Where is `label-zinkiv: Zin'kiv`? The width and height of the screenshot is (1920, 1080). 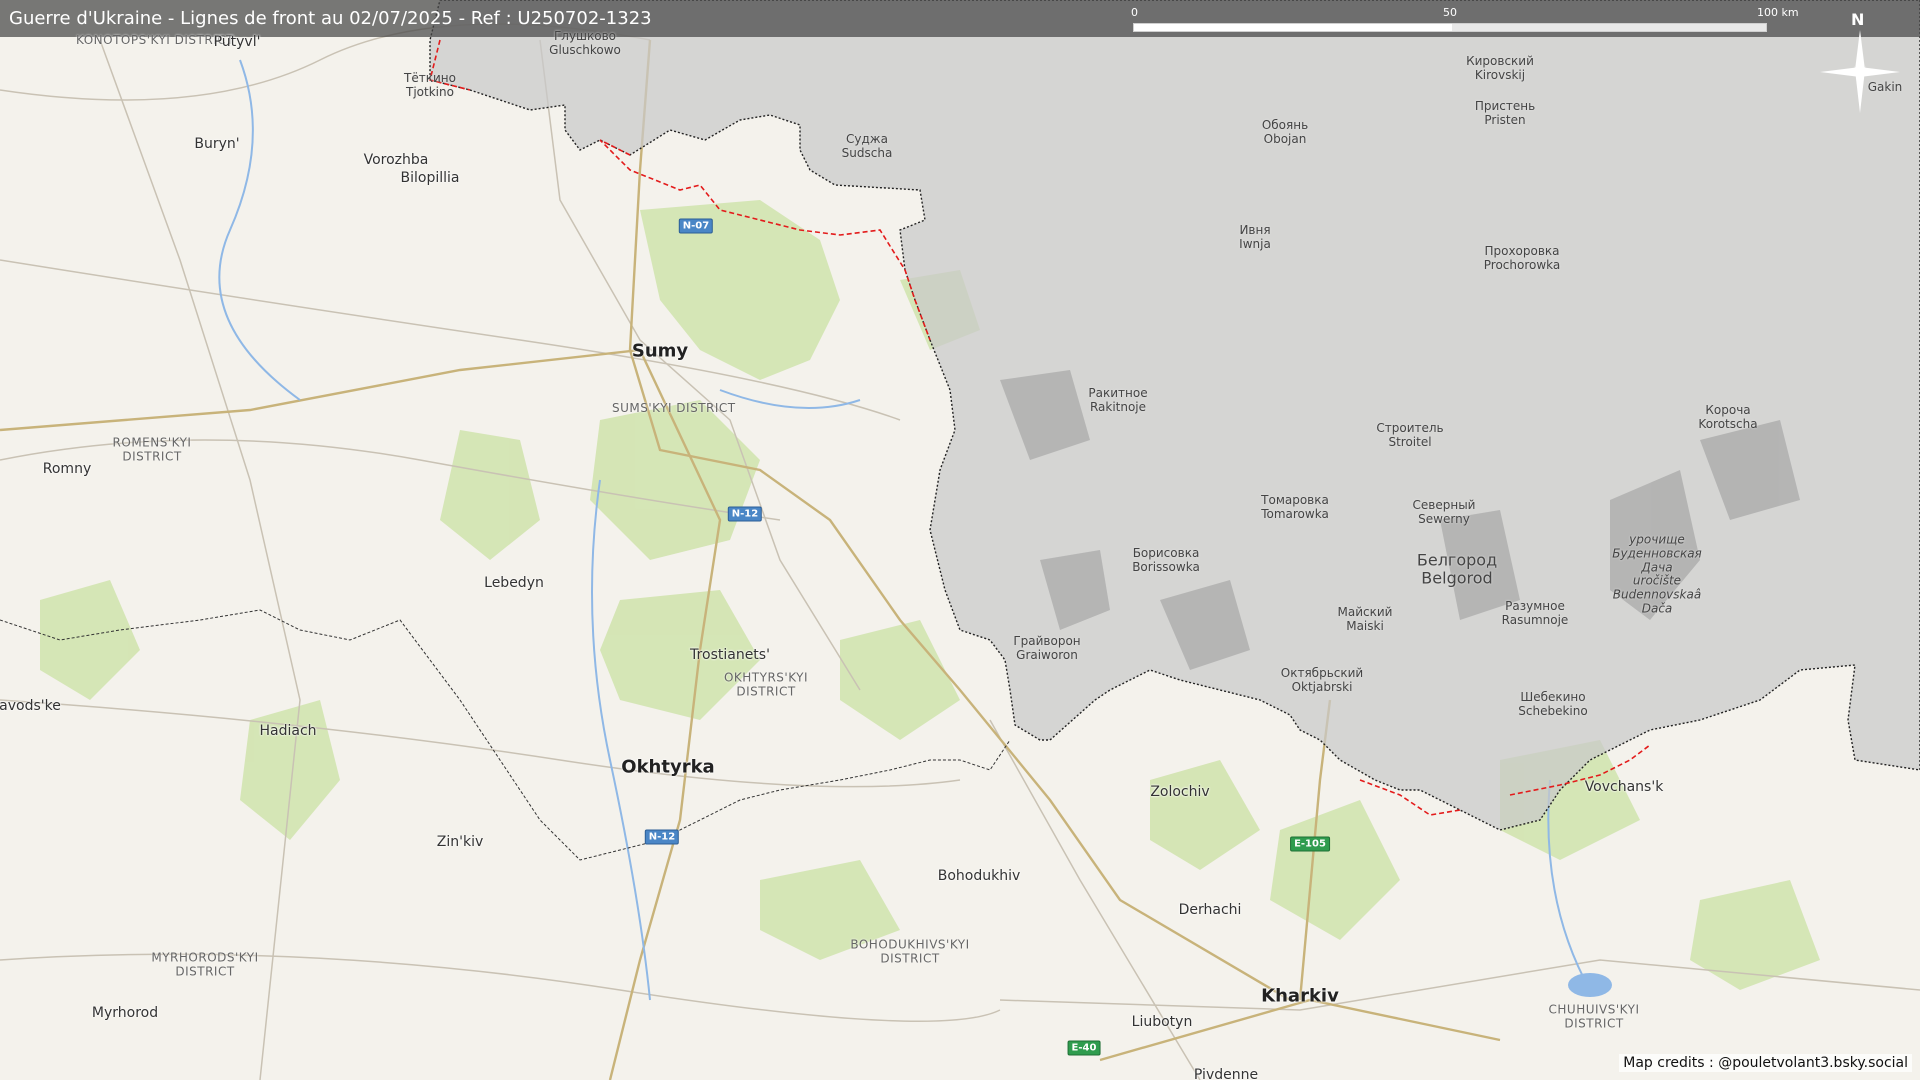 label-zinkiv: Zin'kiv is located at coordinates (460, 841).